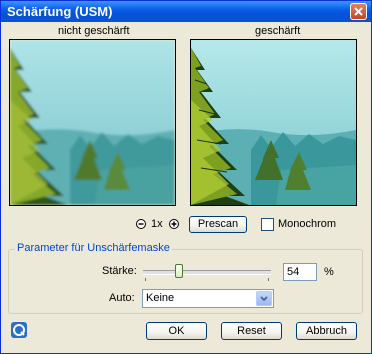  Describe the element at coordinates (122, 298) in the screenshot. I see `auto-label: Auto:` at that location.